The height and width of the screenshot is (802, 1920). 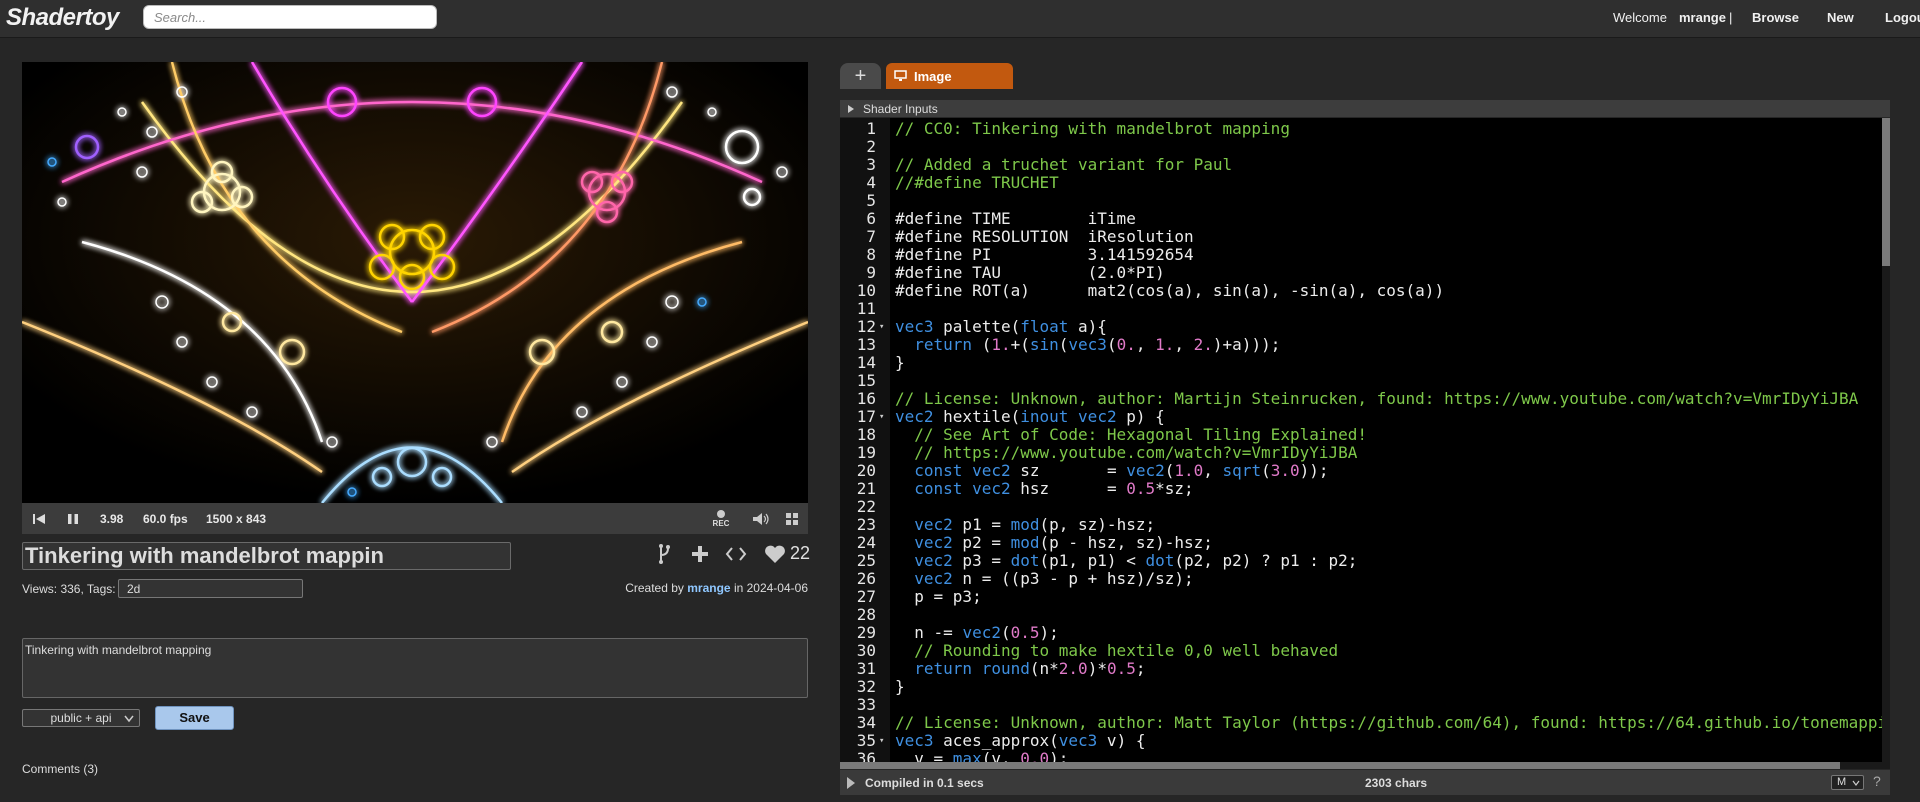 I want to click on code-line: // Added a truchet variant for Paul, so click(x=1063, y=165).